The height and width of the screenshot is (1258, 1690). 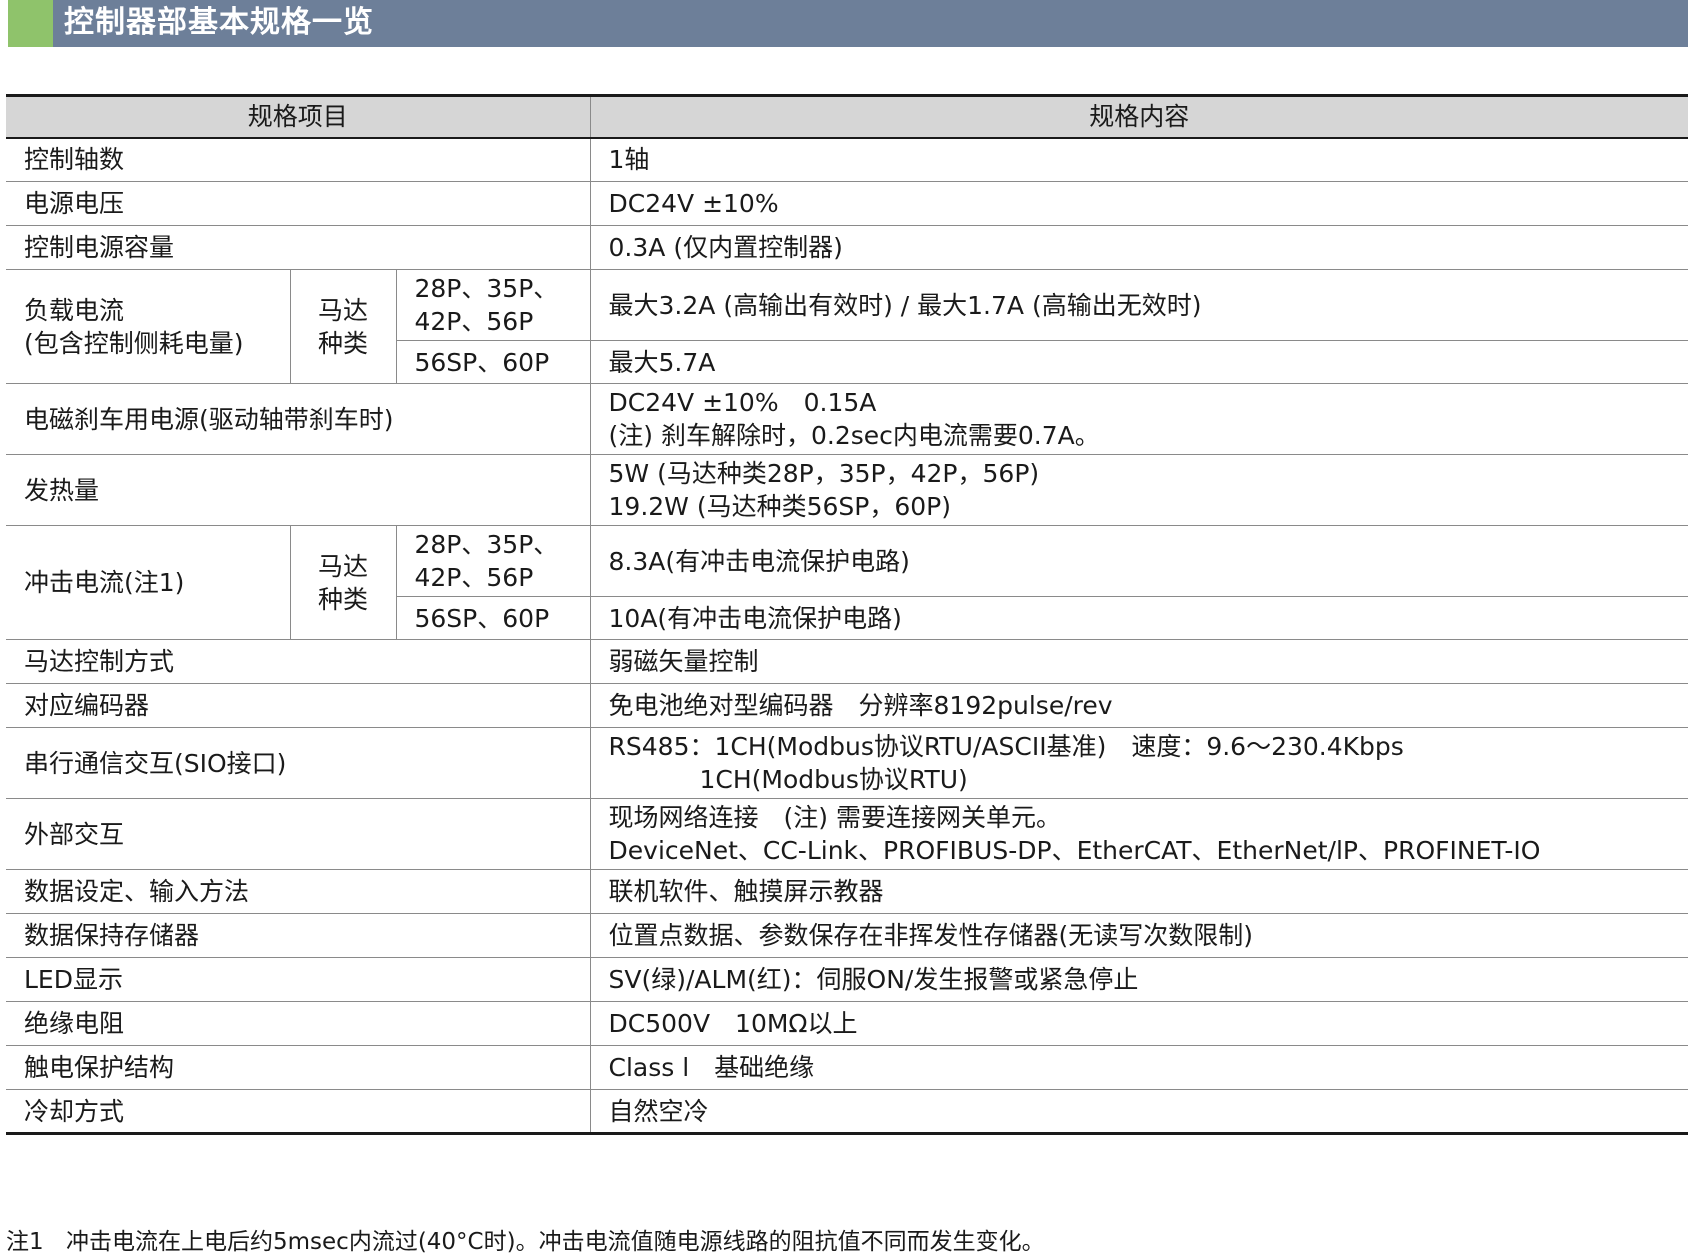 I want to click on footnote-mark: 注1, so click(x=25, y=1242).